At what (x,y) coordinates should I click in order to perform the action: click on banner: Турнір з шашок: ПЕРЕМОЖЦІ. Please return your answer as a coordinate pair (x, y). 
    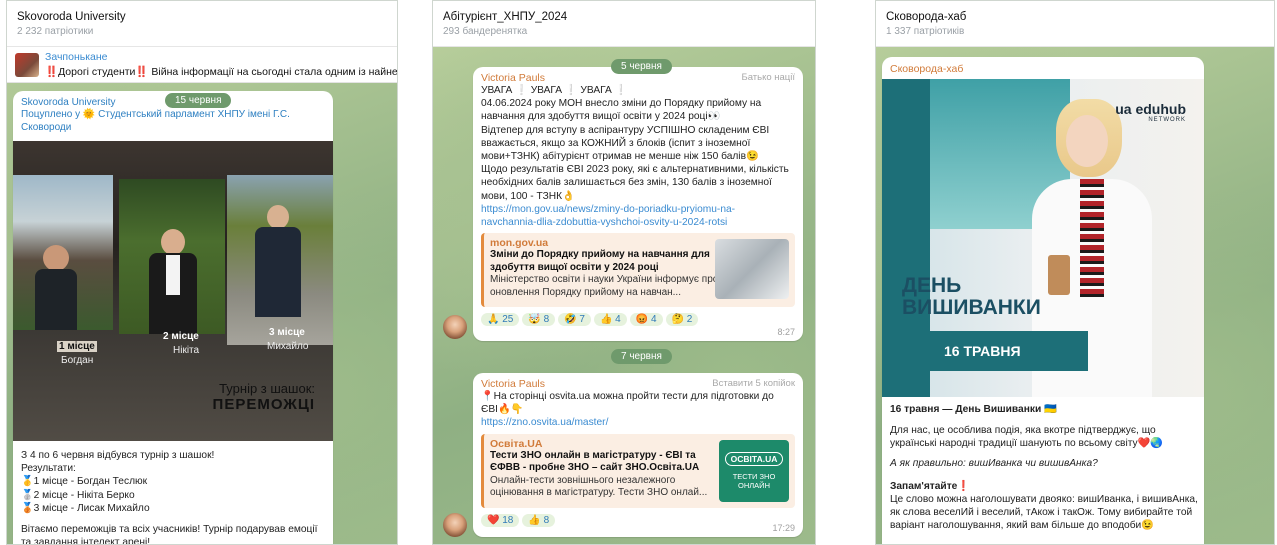
    Looking at the image, I should click on (264, 397).